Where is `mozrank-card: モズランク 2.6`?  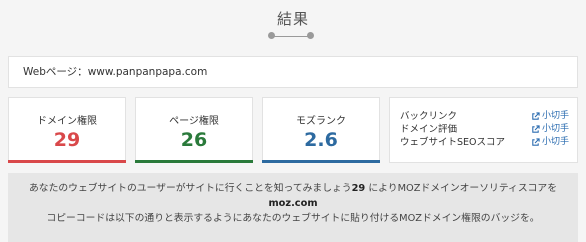
mozrank-card: モズランク 2.6 is located at coordinates (321, 130).